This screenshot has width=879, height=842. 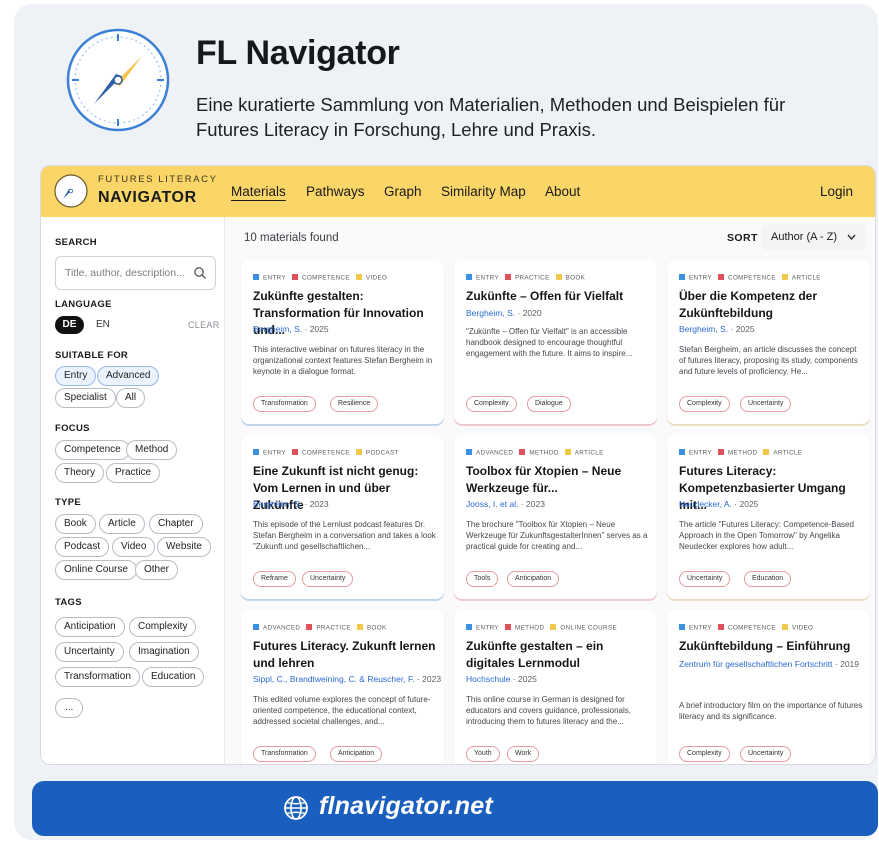 What do you see at coordinates (492, 504) in the screenshot?
I see `card-author: Jooss, I. et al.` at bounding box center [492, 504].